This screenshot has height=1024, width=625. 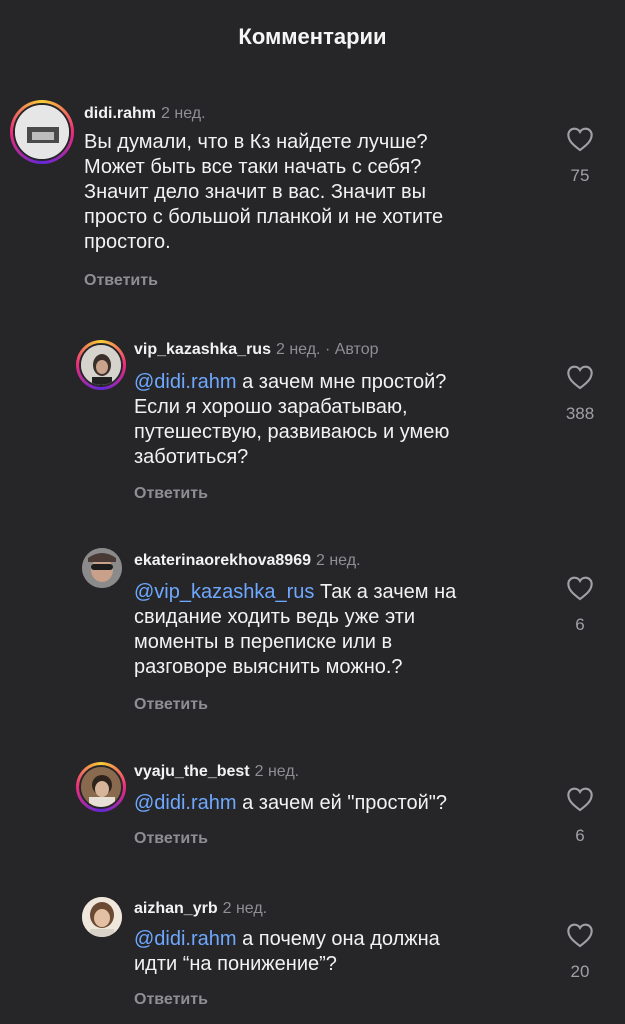 What do you see at coordinates (224, 592) in the screenshot?
I see `mention-link: @vip_kazashka_rus` at bounding box center [224, 592].